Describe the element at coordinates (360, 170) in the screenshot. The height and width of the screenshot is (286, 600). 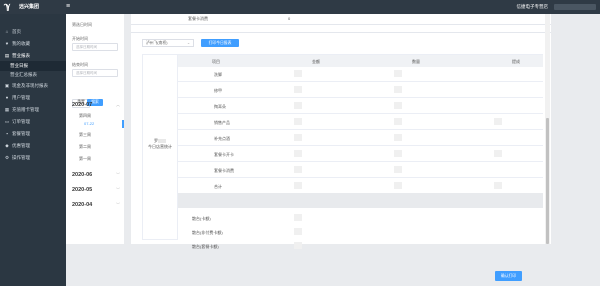
I see `table-row: 套餐卡消费` at that location.